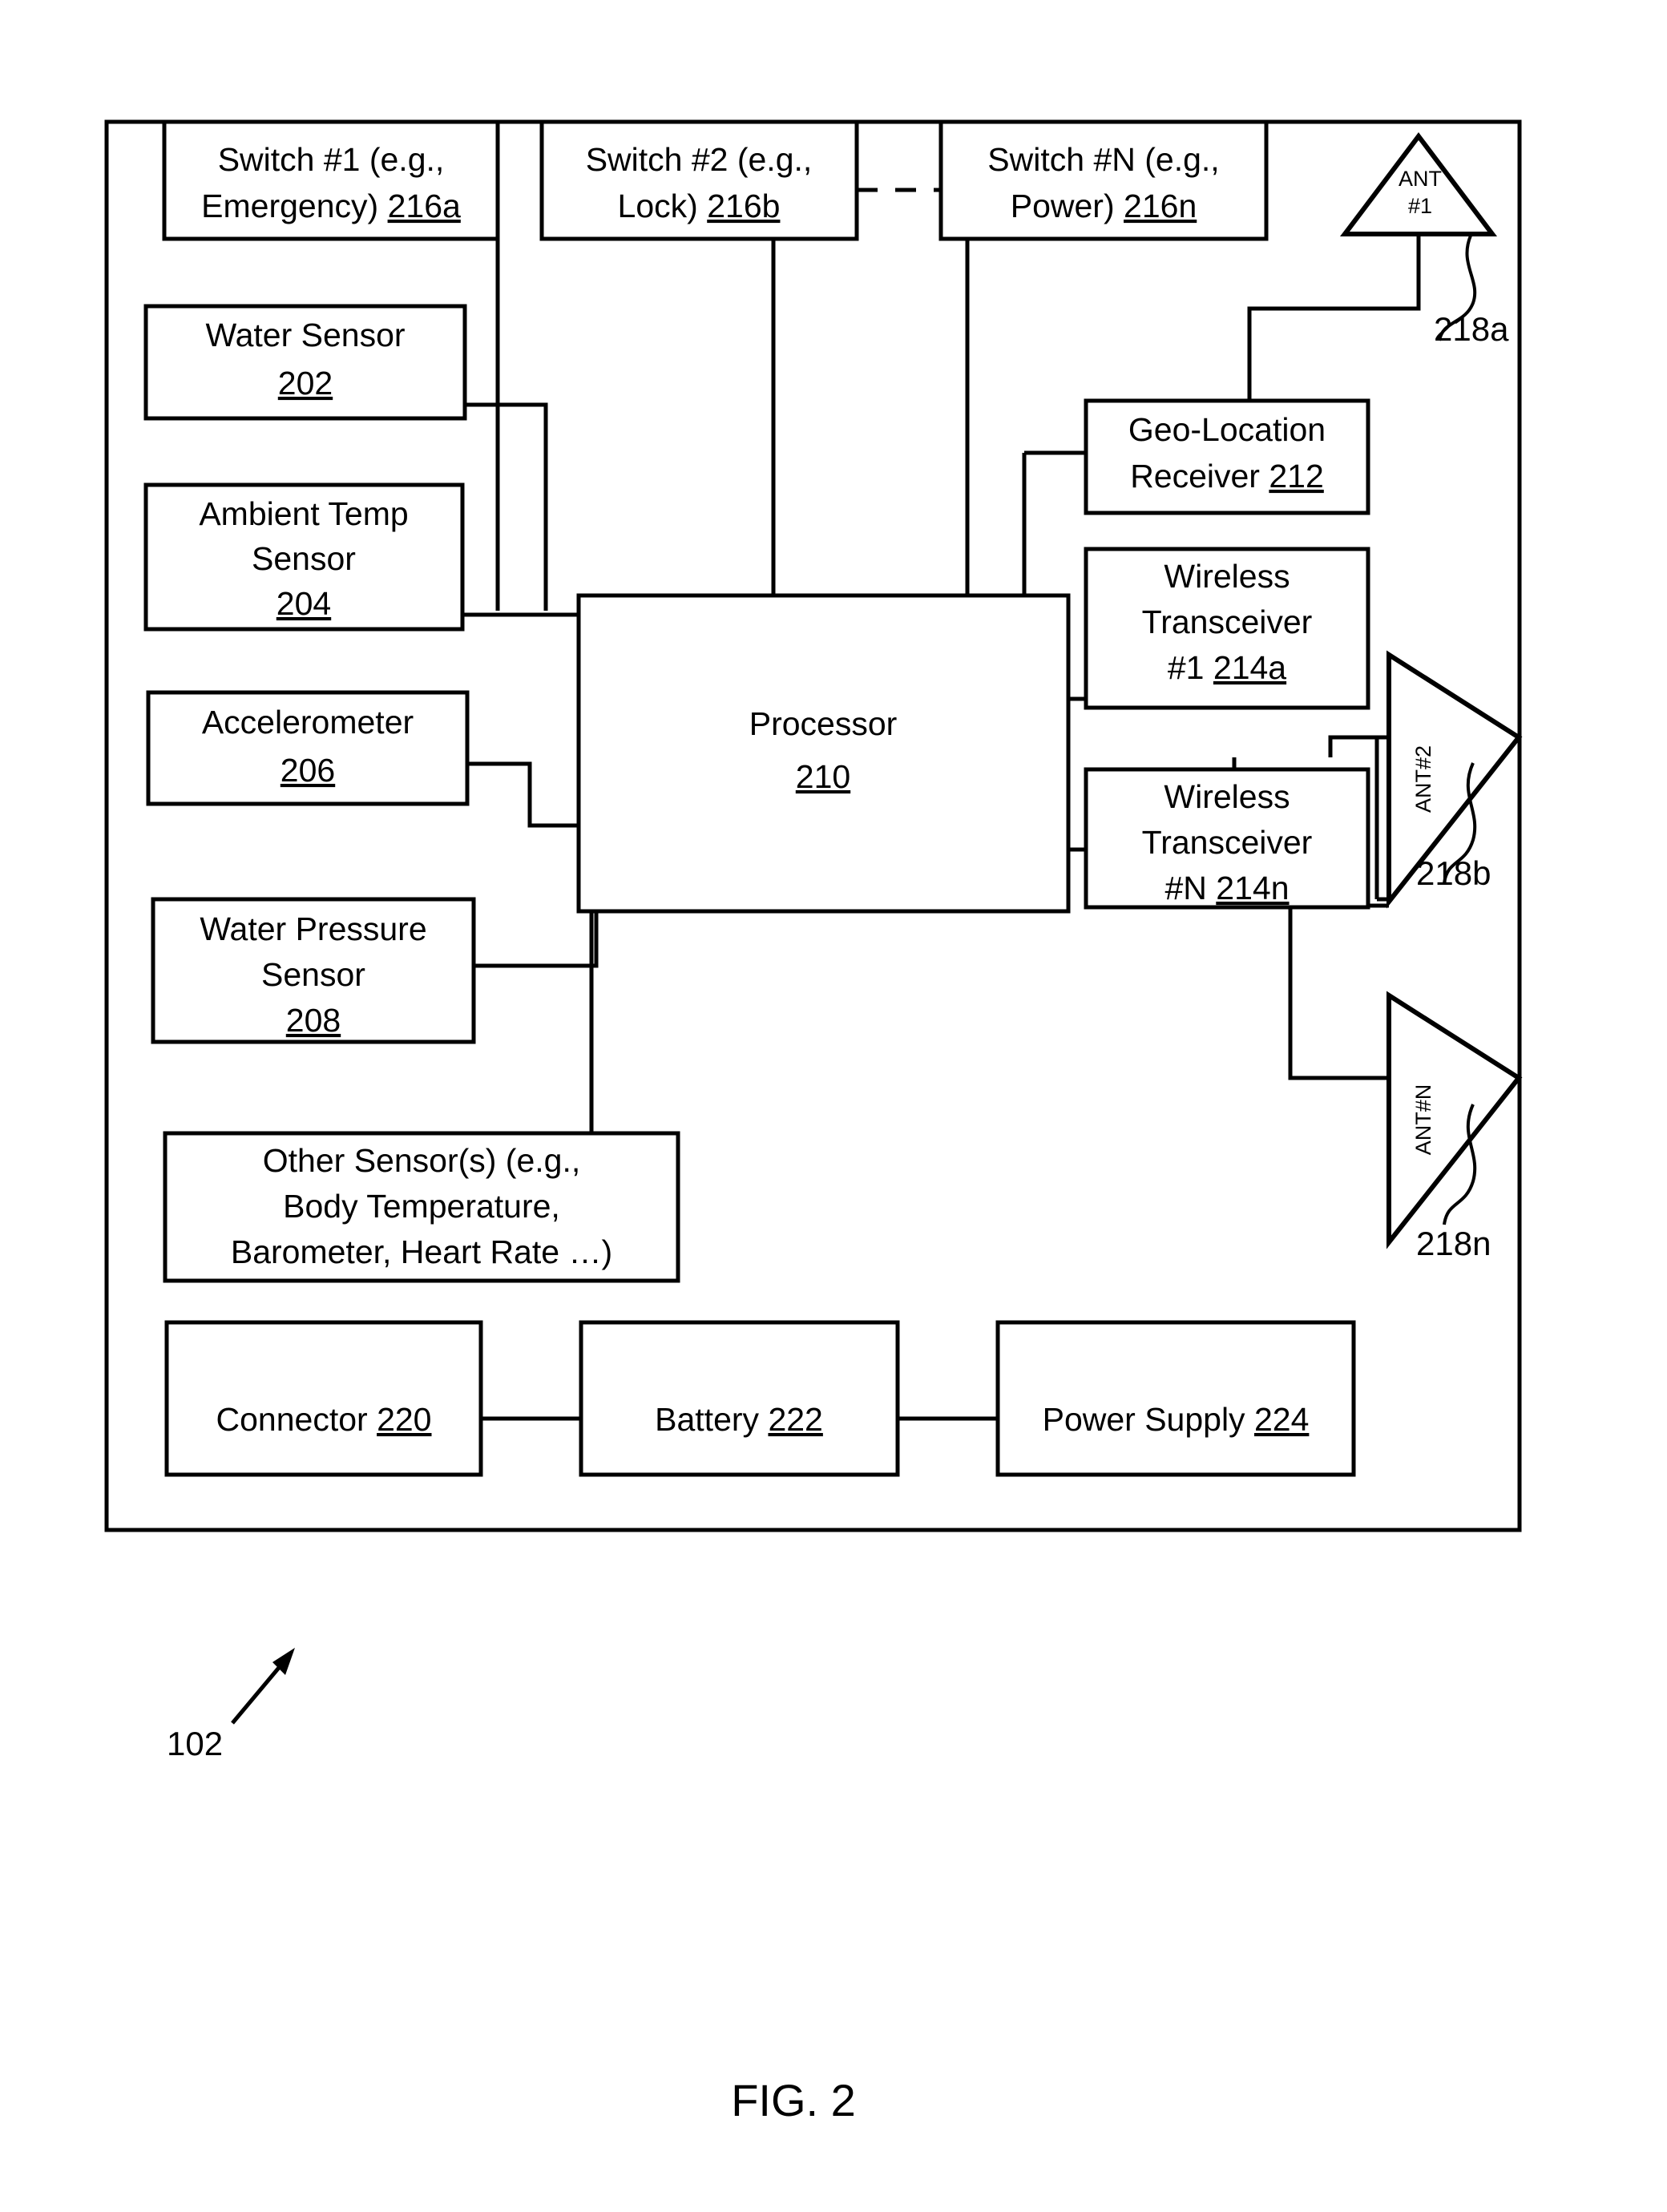 This screenshot has width=1667, height=2212. Describe the element at coordinates (823, 753) in the screenshot. I see `box-processor` at that location.